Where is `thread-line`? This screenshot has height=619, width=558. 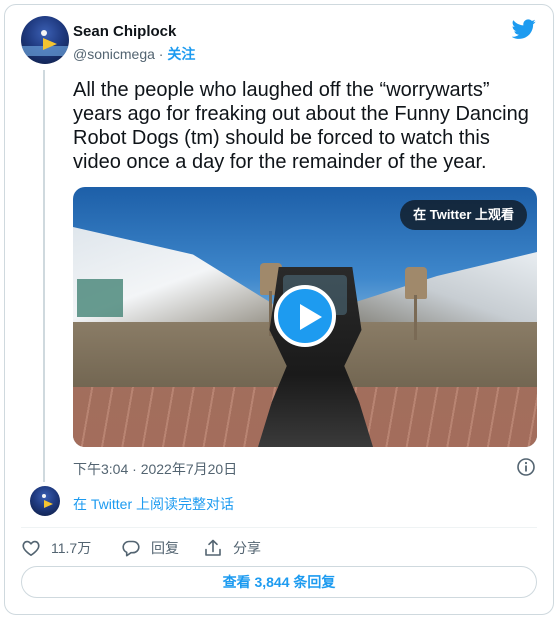 thread-line is located at coordinates (44, 276).